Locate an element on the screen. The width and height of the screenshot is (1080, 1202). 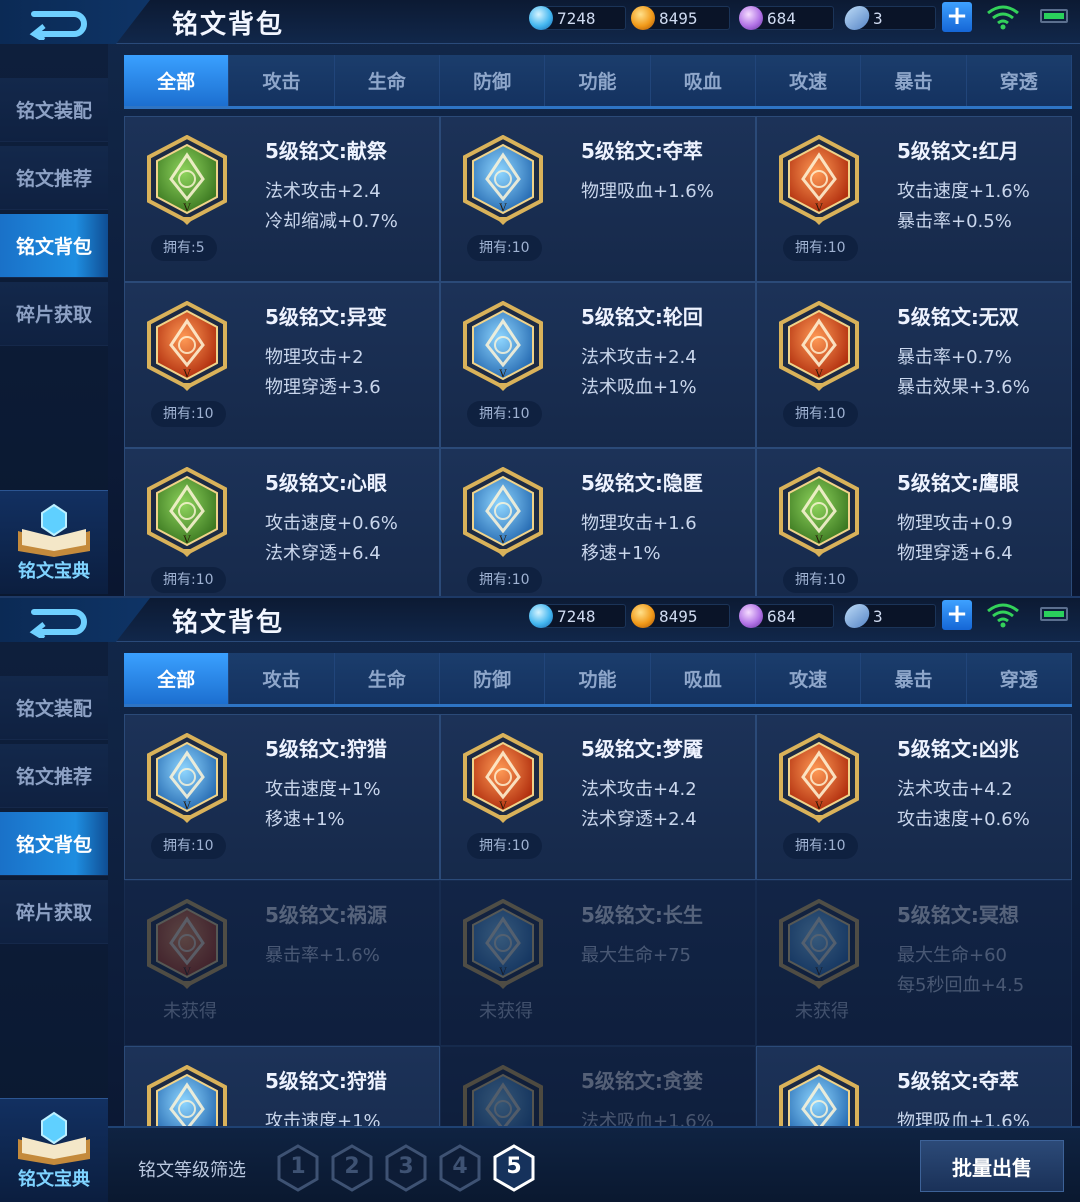
level-filter-label: 2 is located at coordinates (352, 1166).